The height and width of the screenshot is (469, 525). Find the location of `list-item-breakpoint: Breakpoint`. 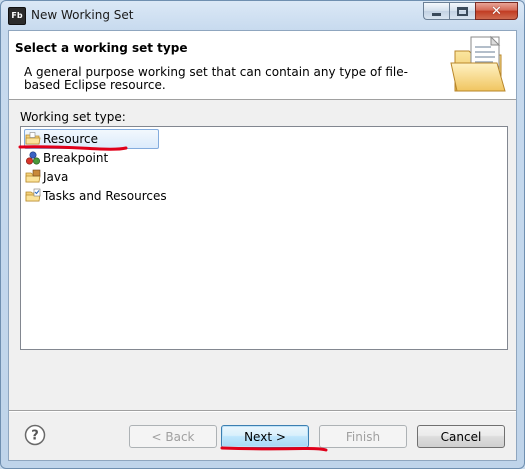

list-item-breakpoint: Breakpoint is located at coordinates (66, 158).